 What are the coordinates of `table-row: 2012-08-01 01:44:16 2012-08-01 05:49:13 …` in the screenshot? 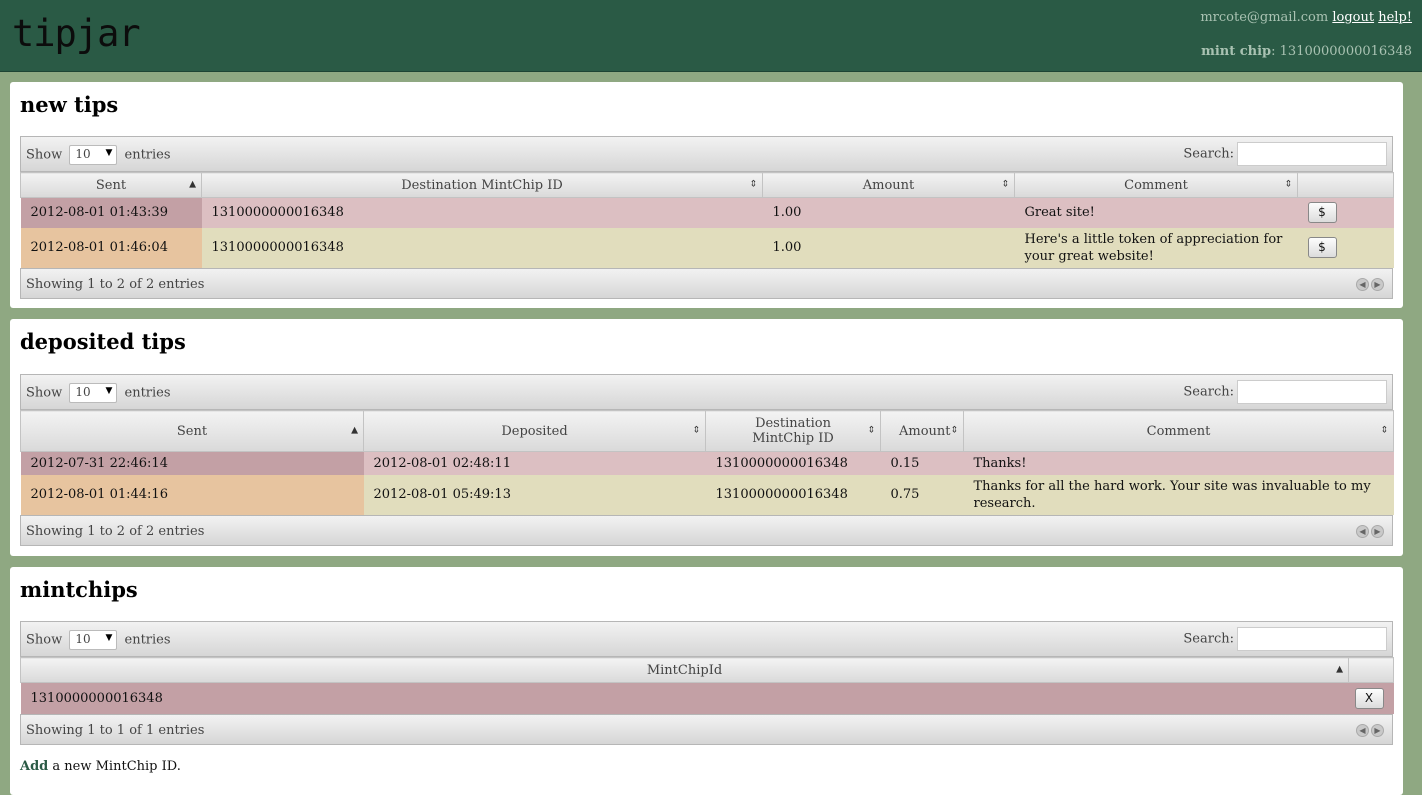 It's located at (707, 494).